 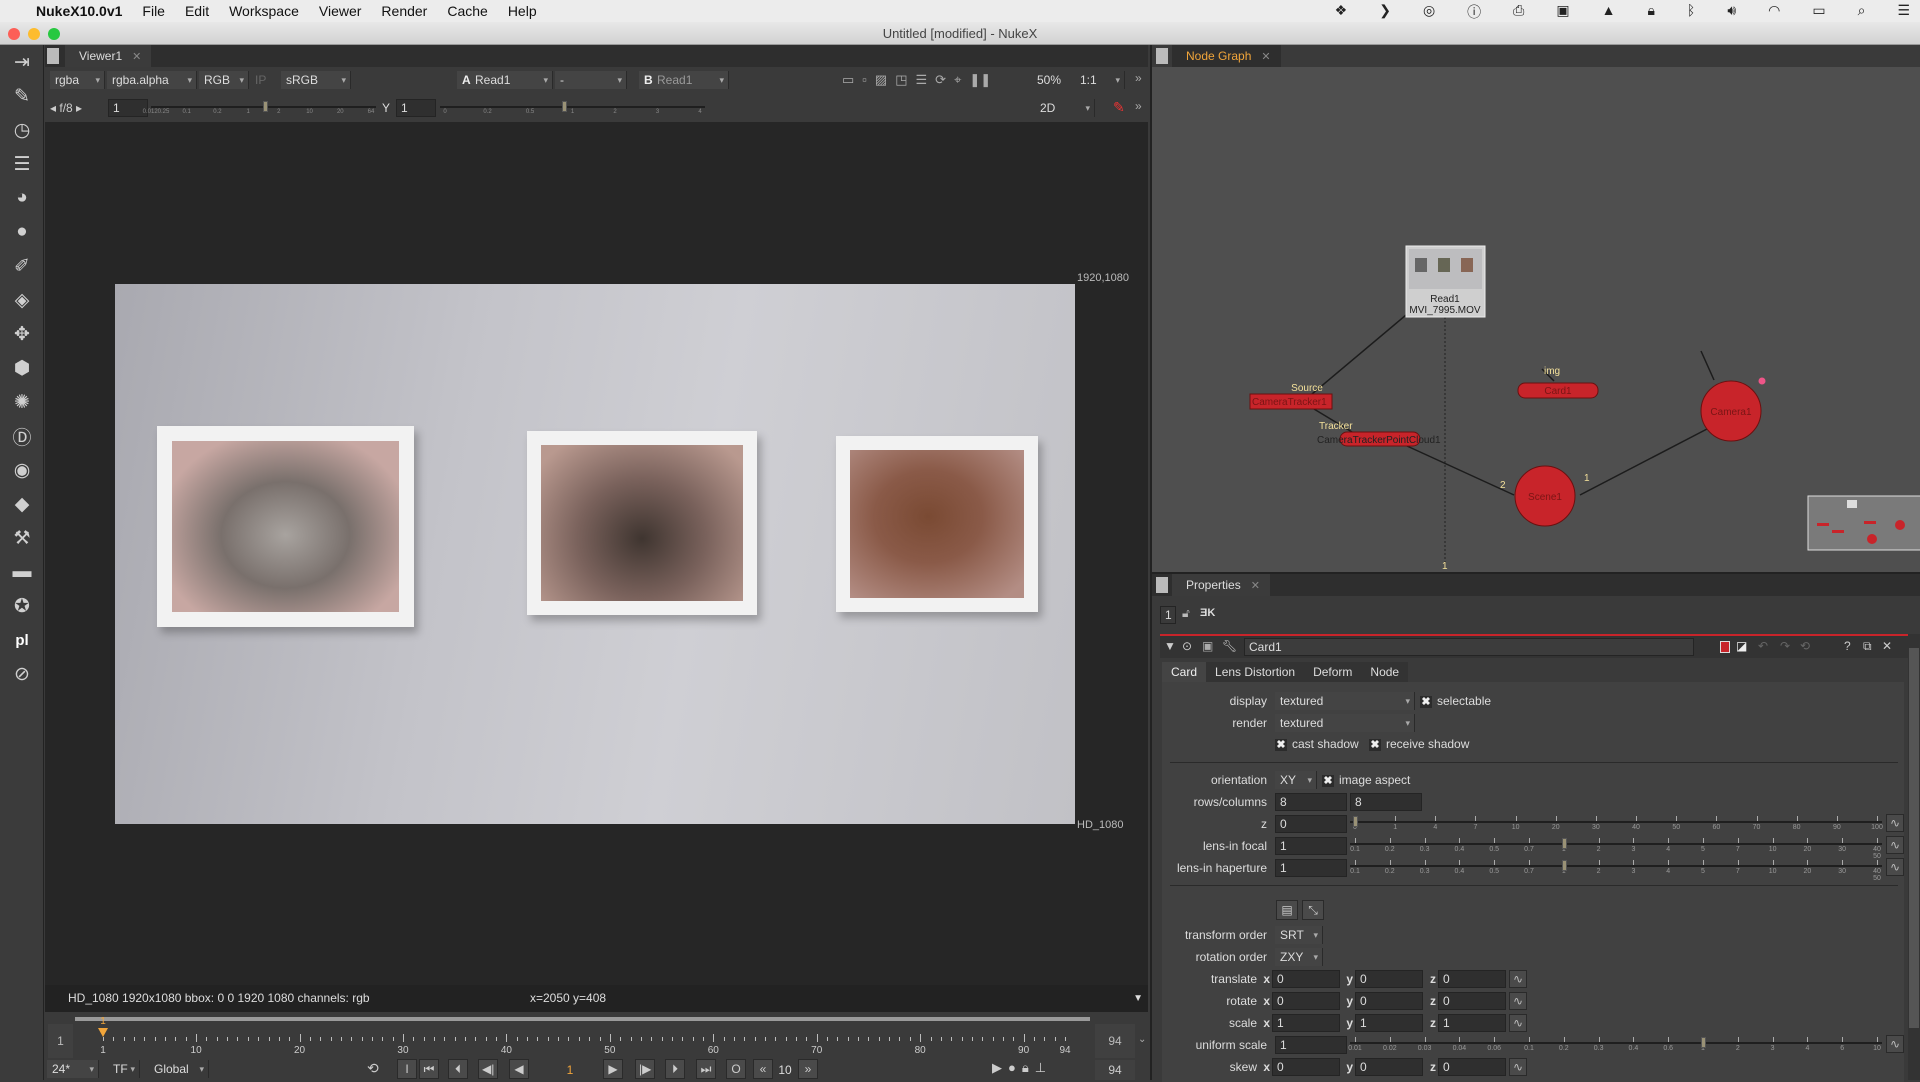 I want to click on previous-frame-button: ◀|, so click(x=488, y=1069).